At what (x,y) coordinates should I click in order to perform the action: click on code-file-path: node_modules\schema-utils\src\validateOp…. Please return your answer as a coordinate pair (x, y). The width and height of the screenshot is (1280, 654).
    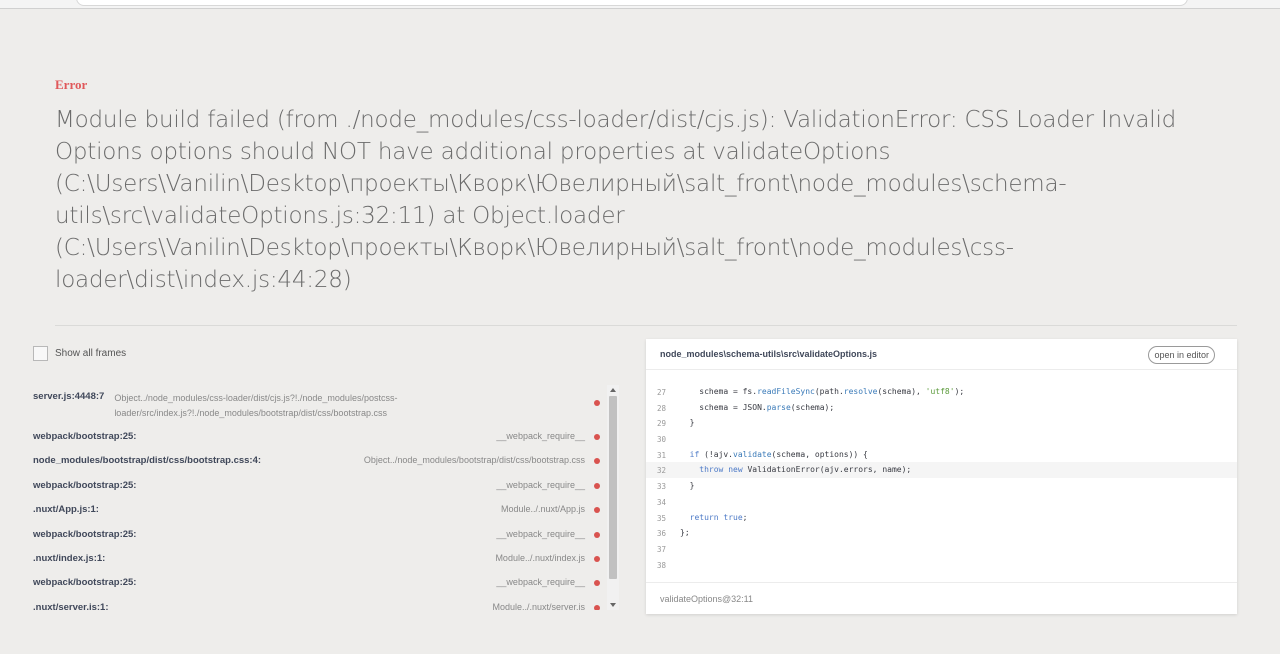
    Looking at the image, I should click on (769, 354).